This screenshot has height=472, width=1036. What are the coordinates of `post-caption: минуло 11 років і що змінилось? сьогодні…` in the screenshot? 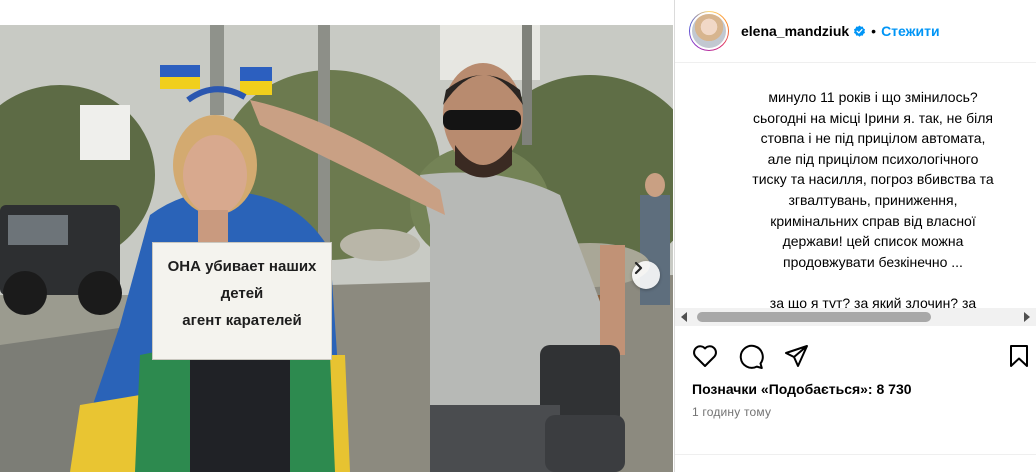 It's located at (873, 198).